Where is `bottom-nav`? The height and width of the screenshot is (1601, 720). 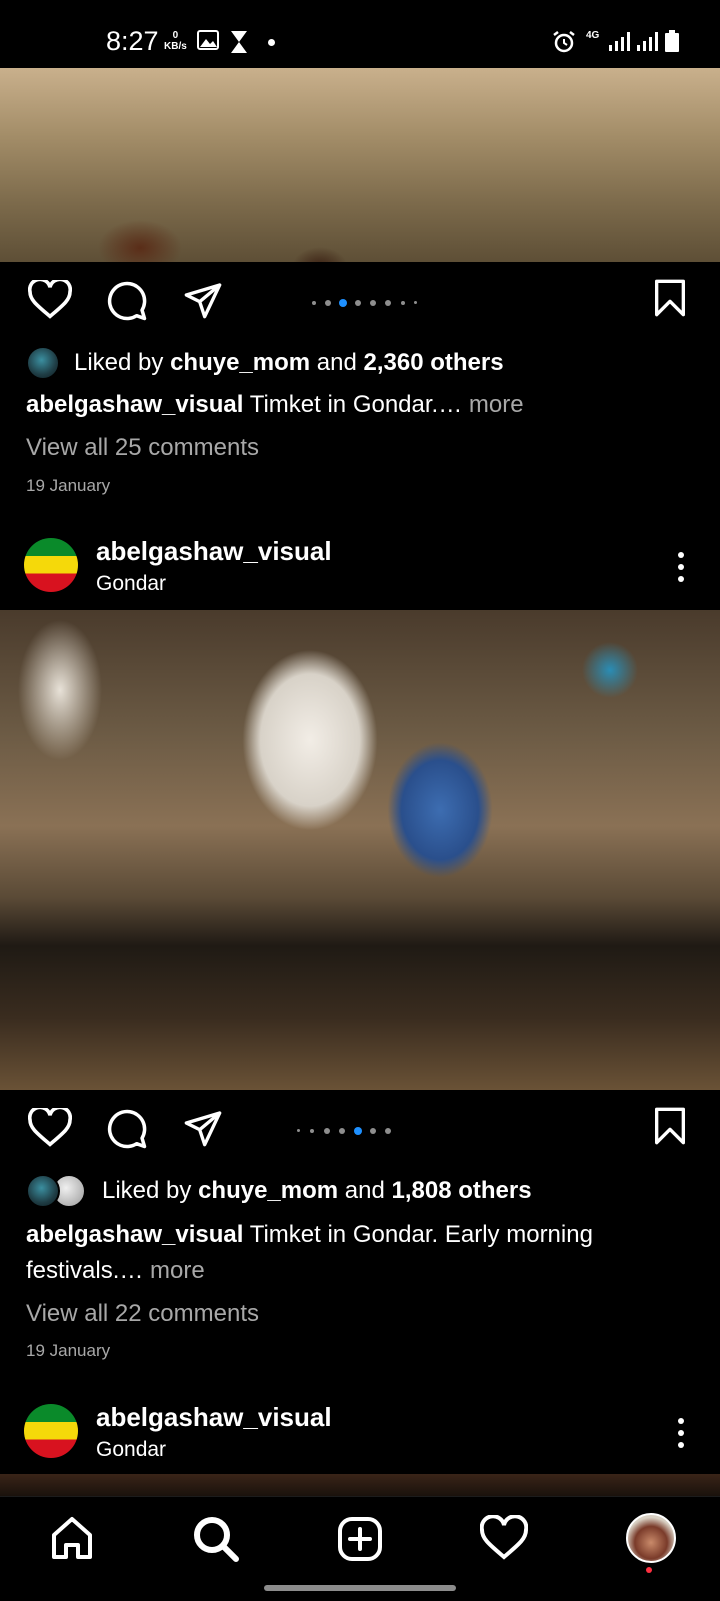
bottom-nav is located at coordinates (360, 1548).